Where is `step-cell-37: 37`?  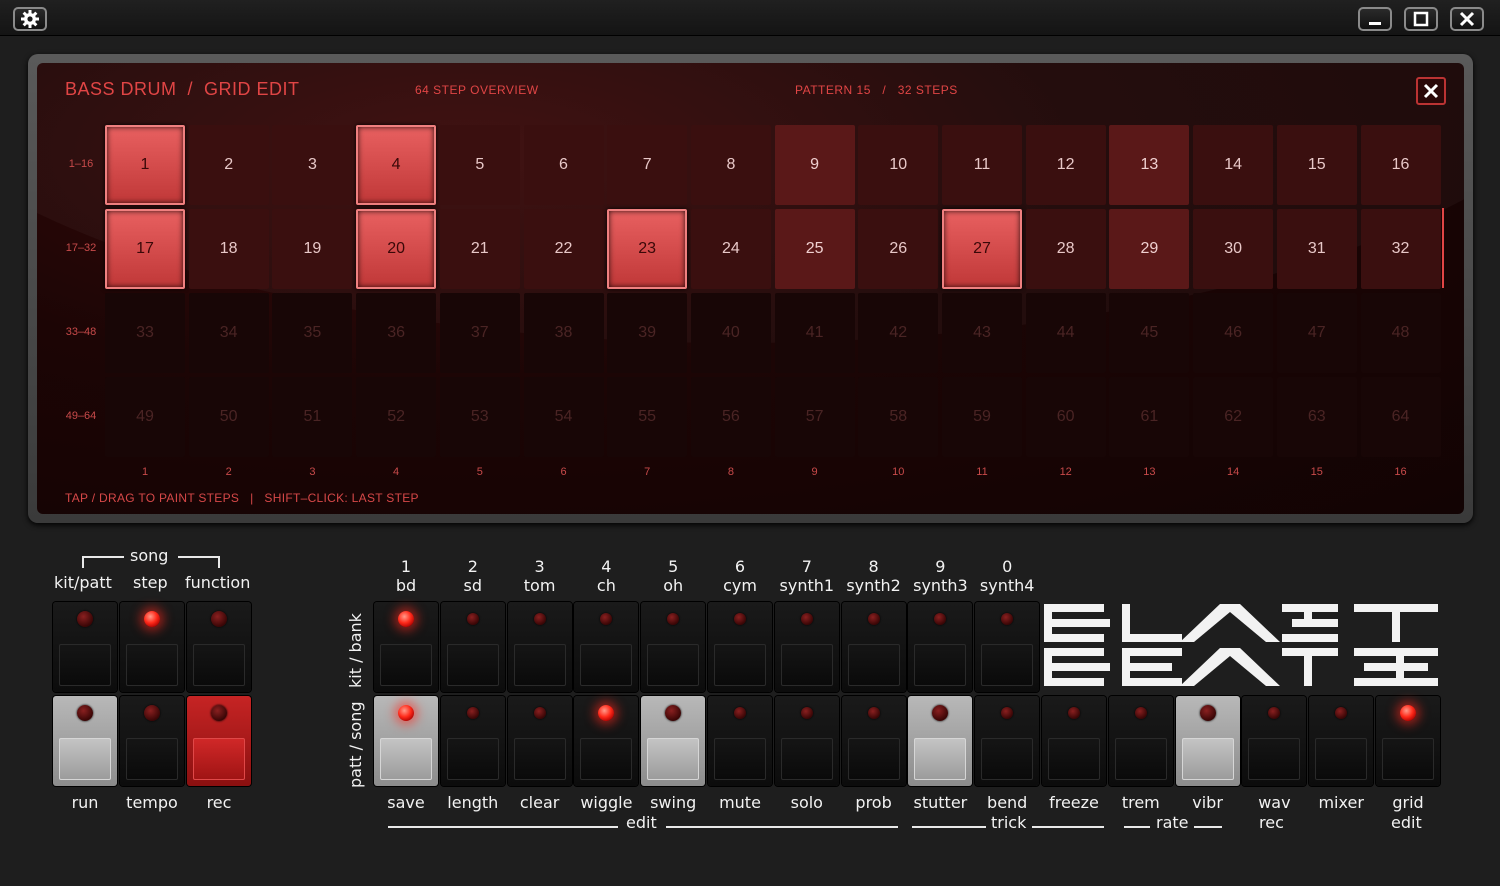
step-cell-37: 37 is located at coordinates (479, 333).